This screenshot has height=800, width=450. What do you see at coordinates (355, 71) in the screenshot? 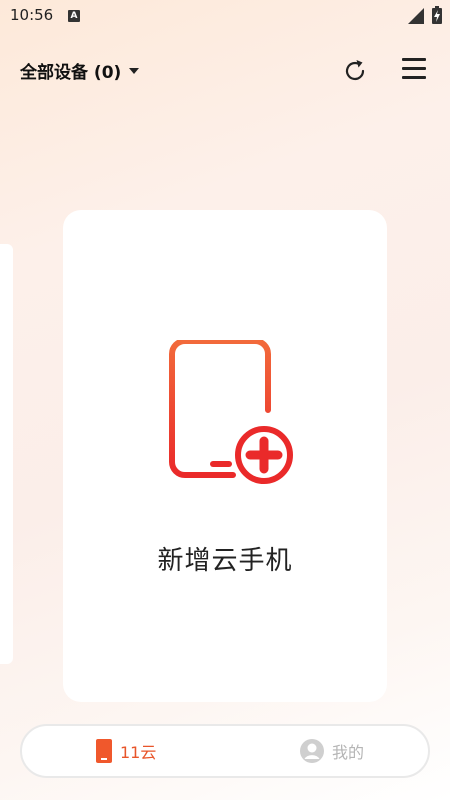
I see `refresh-icon` at bounding box center [355, 71].